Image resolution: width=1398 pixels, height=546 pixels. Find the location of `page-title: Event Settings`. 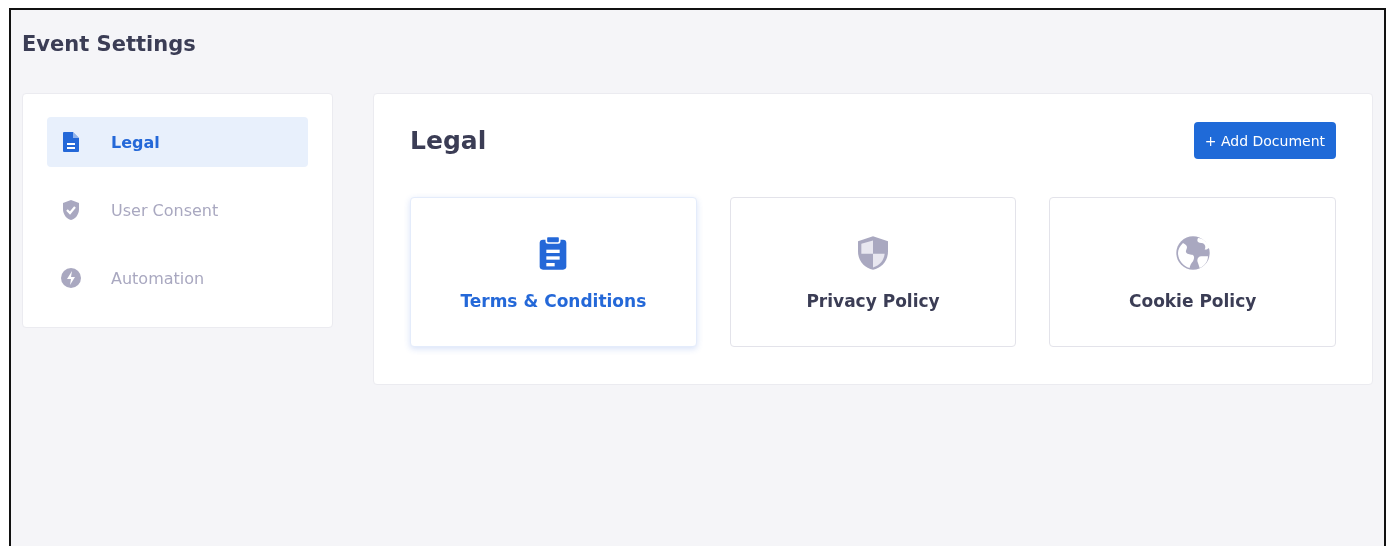

page-title: Event Settings is located at coordinates (109, 45).